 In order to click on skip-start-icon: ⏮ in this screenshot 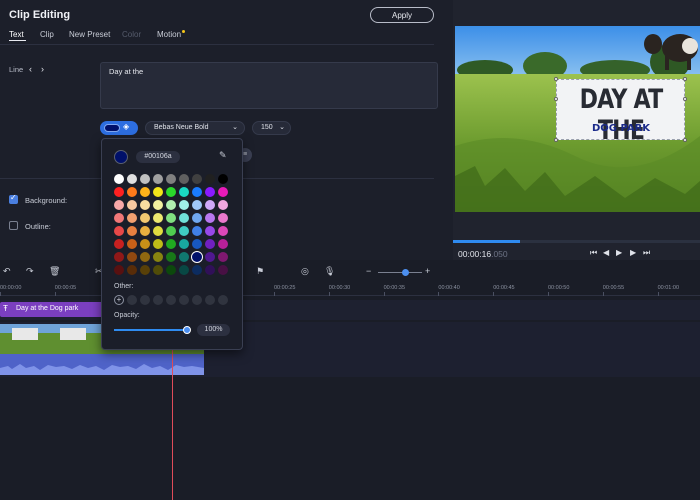, I will do `click(593, 253)`.